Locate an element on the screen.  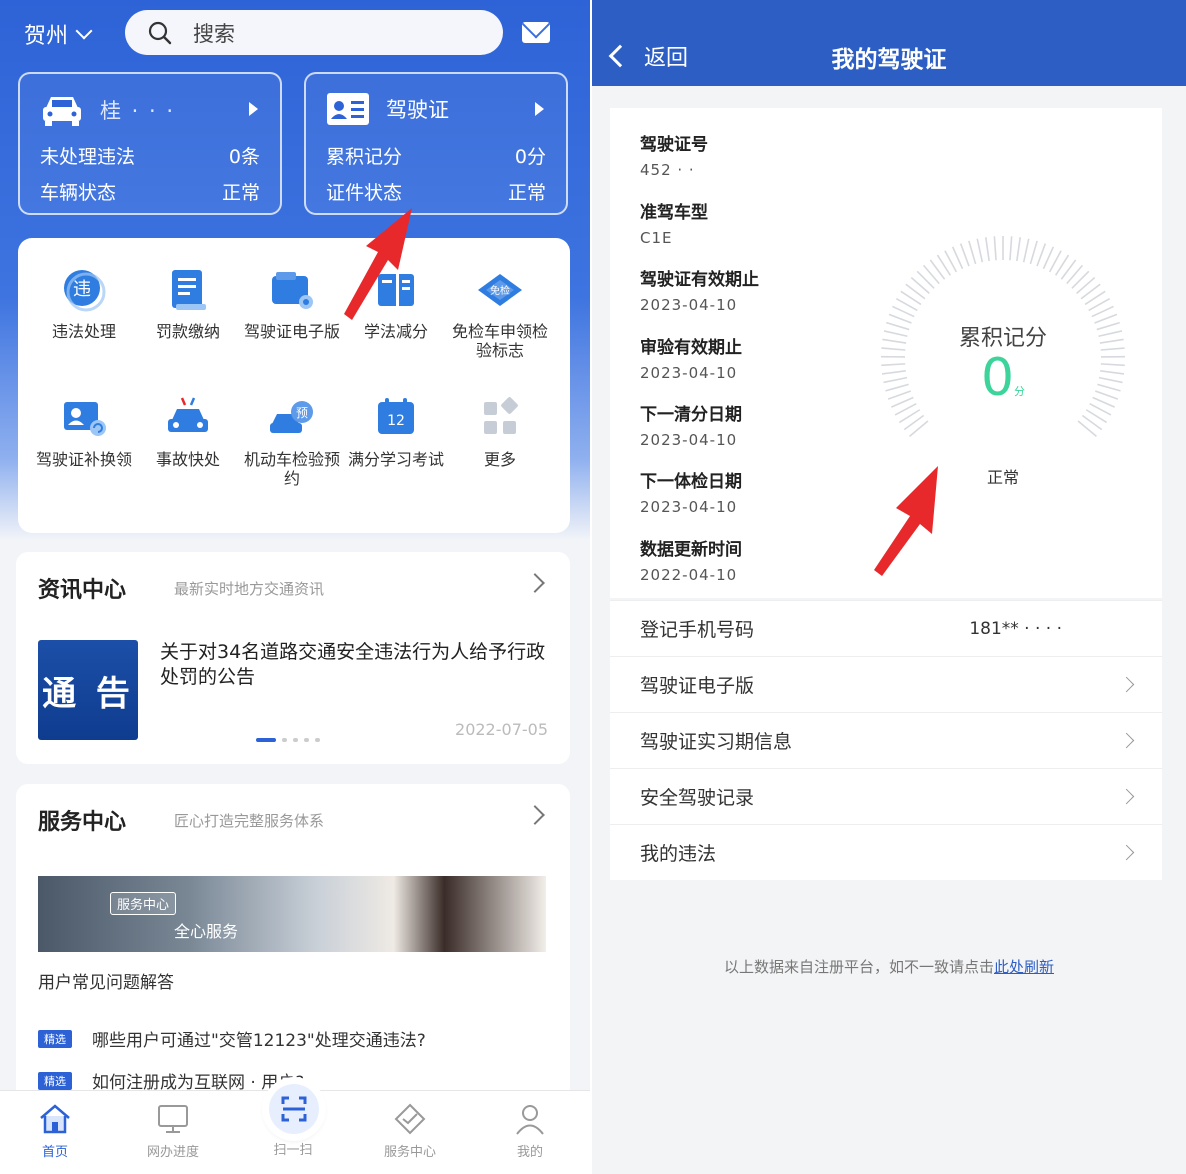
vehicle-card: 桂 · · · 未处理违法 0条 车辆状态 正常 is located at coordinates (150, 143).